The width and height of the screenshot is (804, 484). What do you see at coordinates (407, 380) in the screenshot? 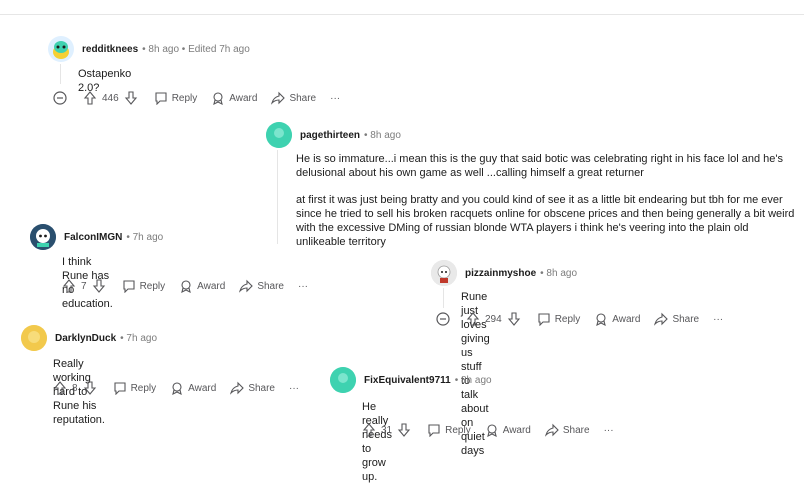
I see `username: FixEquivalent9711` at bounding box center [407, 380].